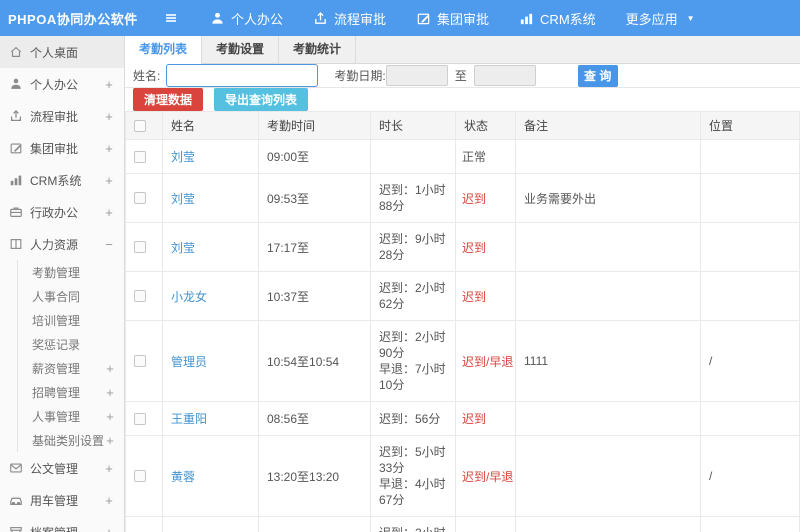 Image resolution: width=800 pixels, height=532 pixels. Describe the element at coordinates (474, 296) in the screenshot. I see `status-badge: 迟到` at that location.